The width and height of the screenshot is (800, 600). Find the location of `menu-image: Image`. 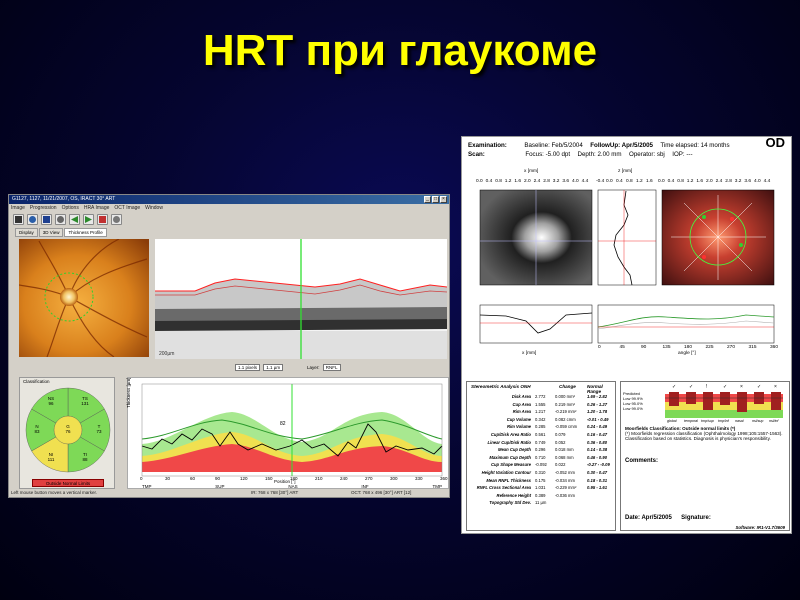

menu-image: Image is located at coordinates (18, 208).